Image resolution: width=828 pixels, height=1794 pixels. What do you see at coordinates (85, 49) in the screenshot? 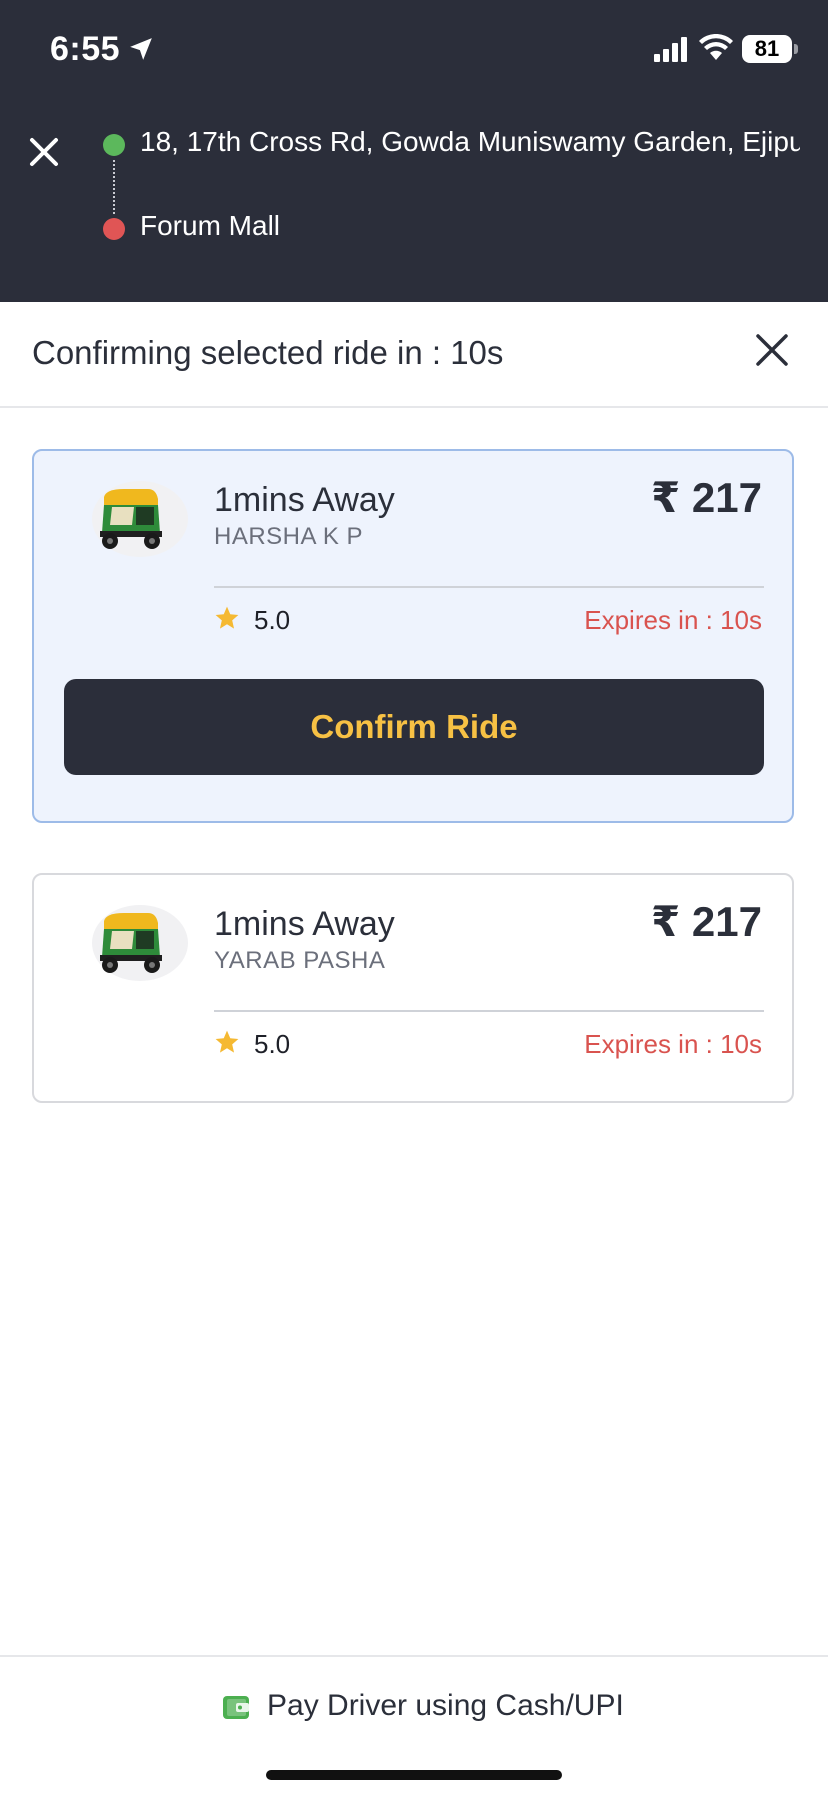
I see `status-time: 6:55` at bounding box center [85, 49].